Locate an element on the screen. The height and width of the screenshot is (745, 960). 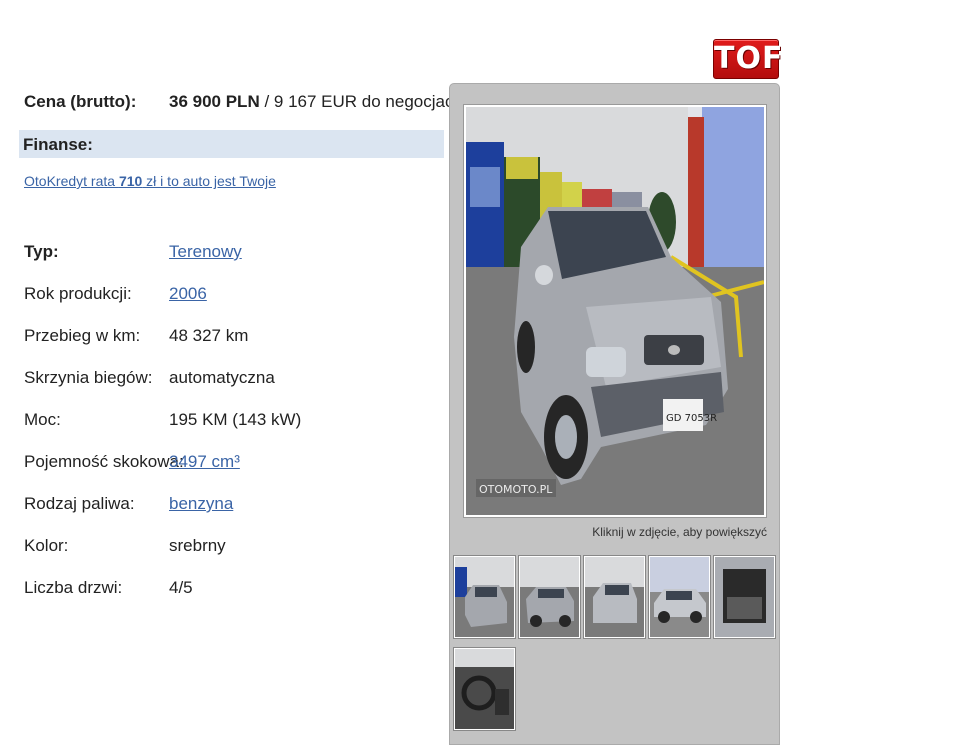
tof-badge: TOF is located at coordinates (747, 59).